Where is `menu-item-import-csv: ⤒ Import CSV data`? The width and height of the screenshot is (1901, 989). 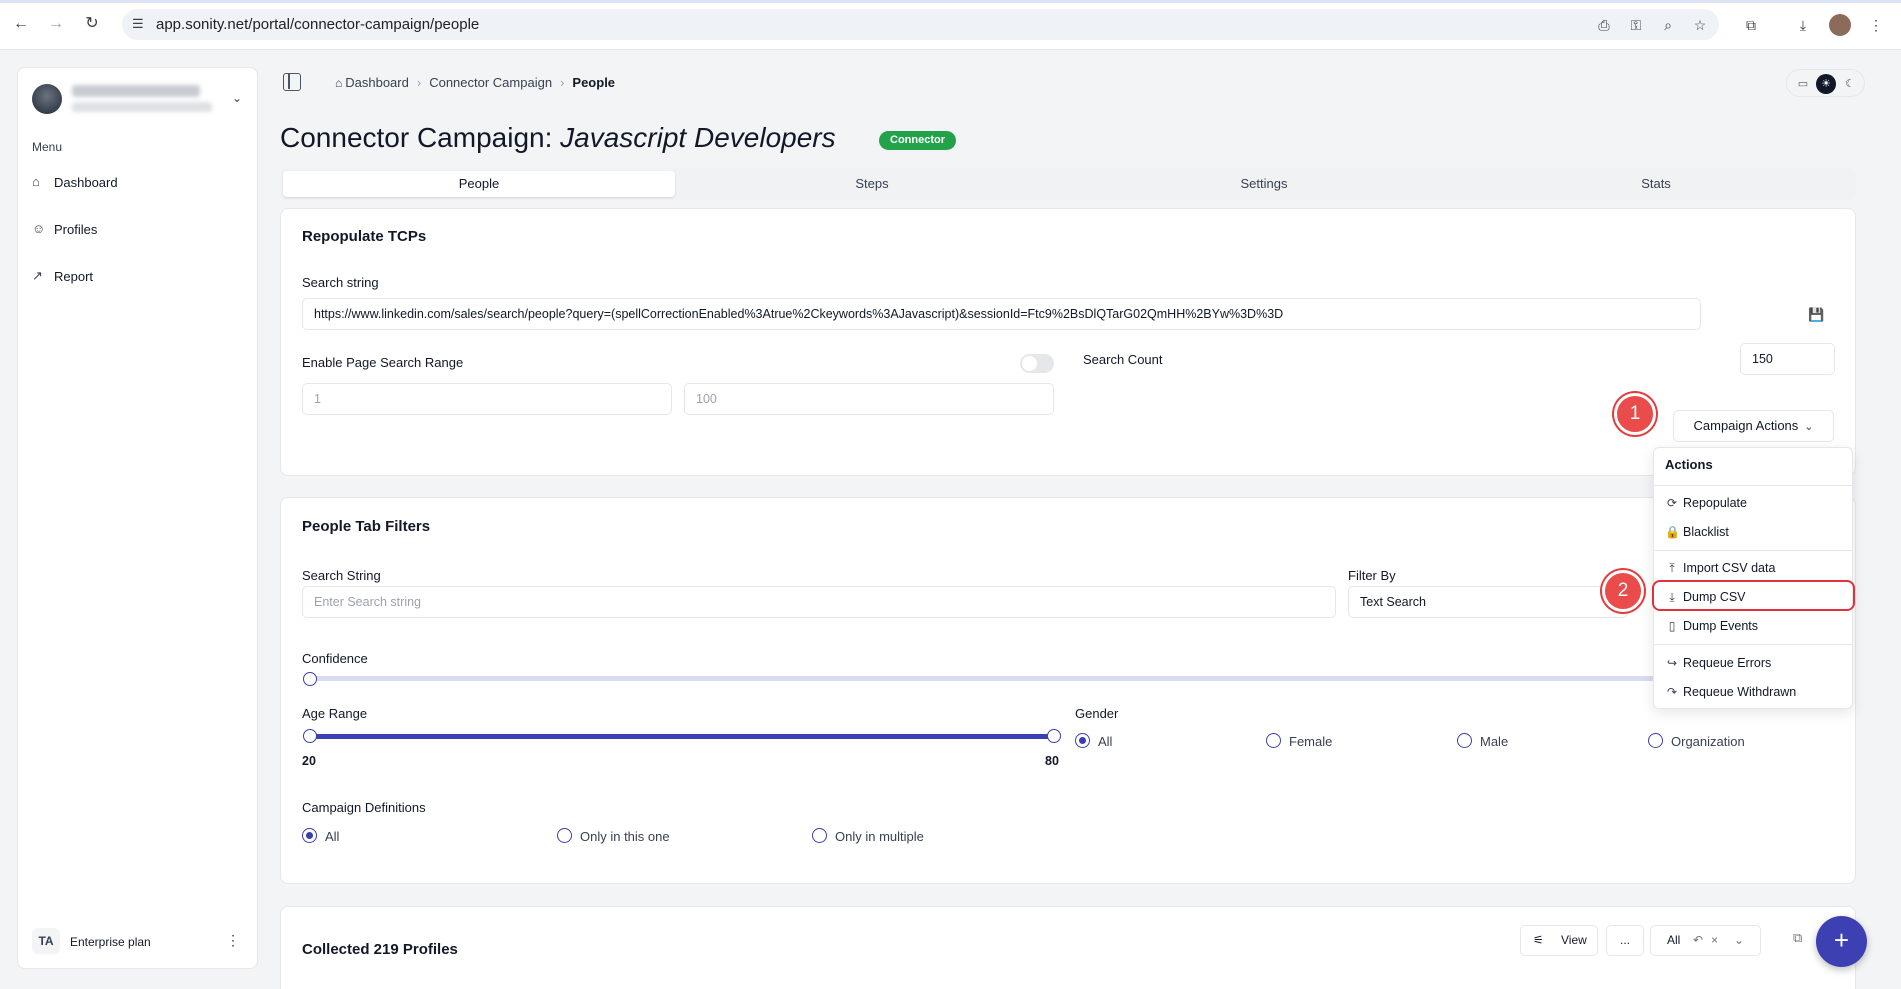
menu-item-import-csv: ⤒ Import CSV data is located at coordinates (1753, 568).